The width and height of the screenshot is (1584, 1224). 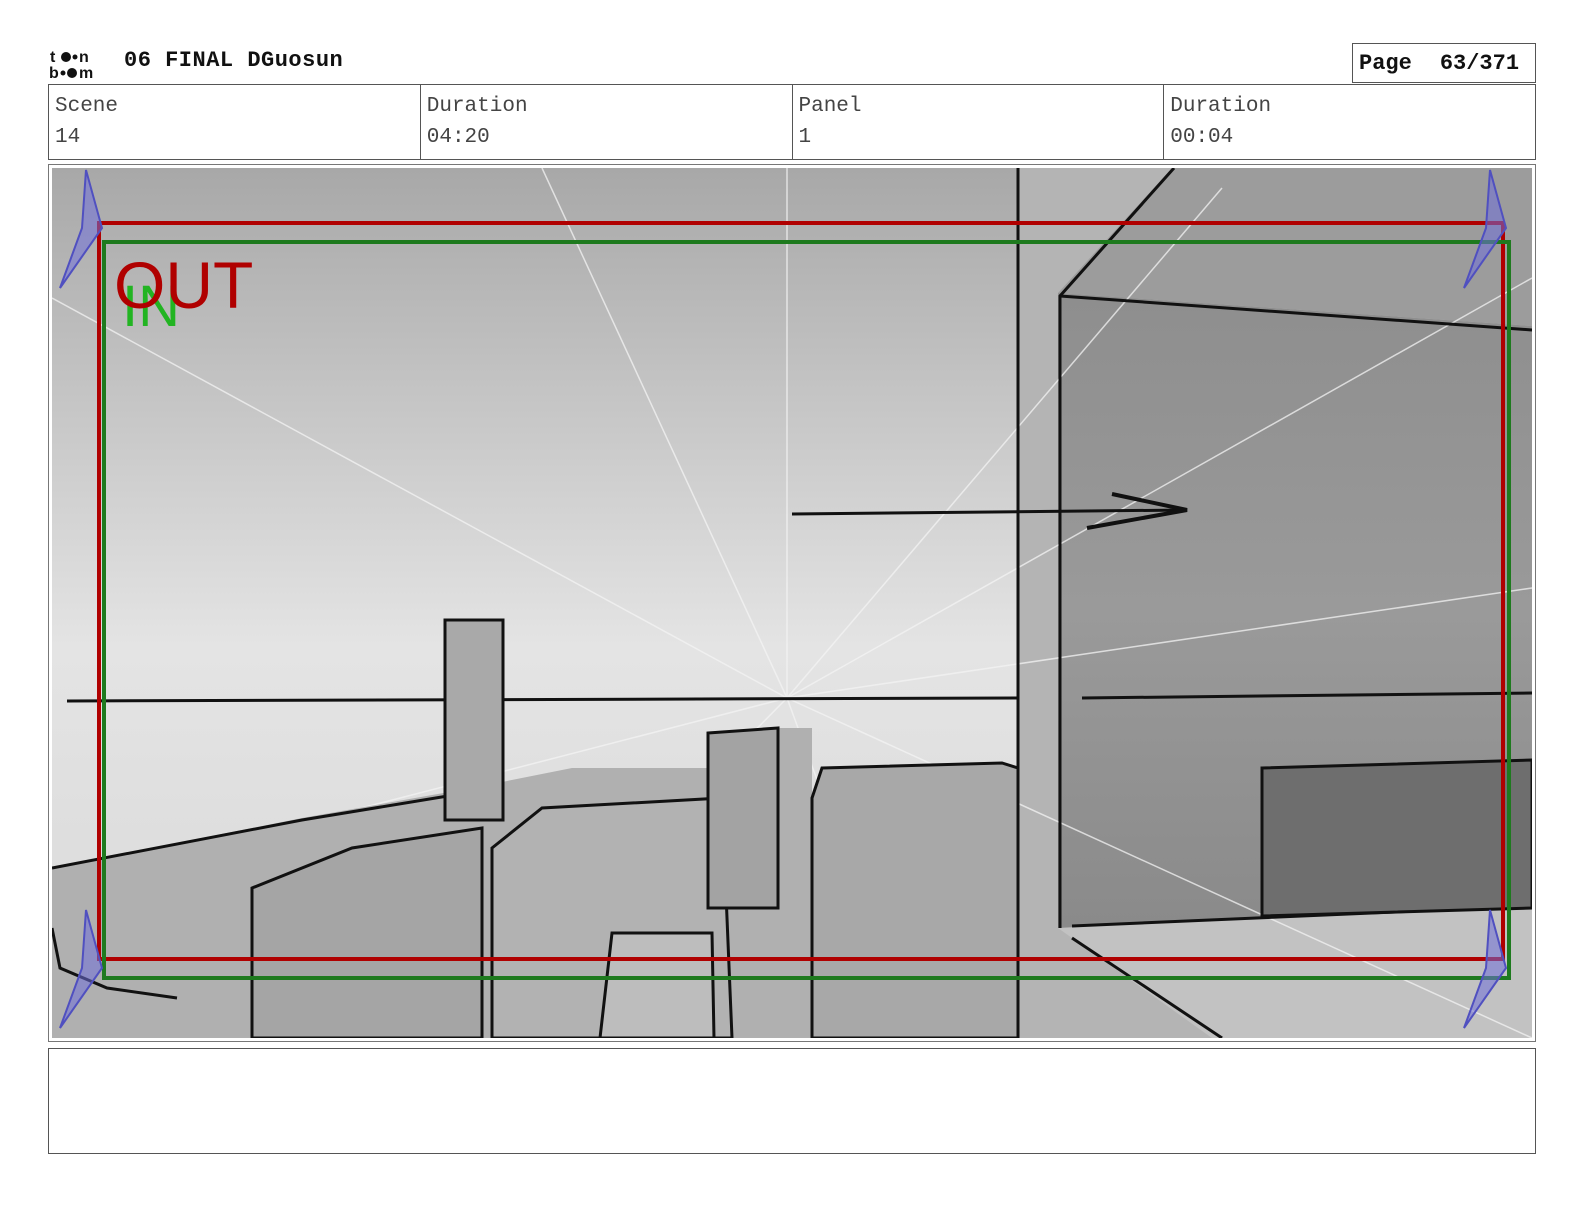 What do you see at coordinates (53, 57) in the screenshot?
I see `svg-text: t` at bounding box center [53, 57].